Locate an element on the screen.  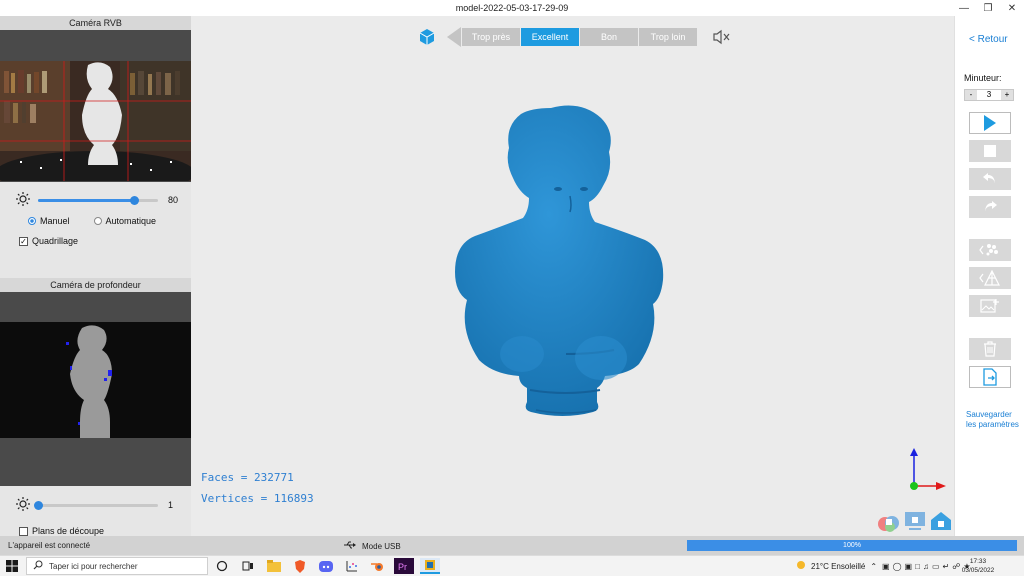
system-tray: 21°C Ensoleillé ⌃ ▣◯▣□♫▭↵☍★ is located at coordinates (884, 566).